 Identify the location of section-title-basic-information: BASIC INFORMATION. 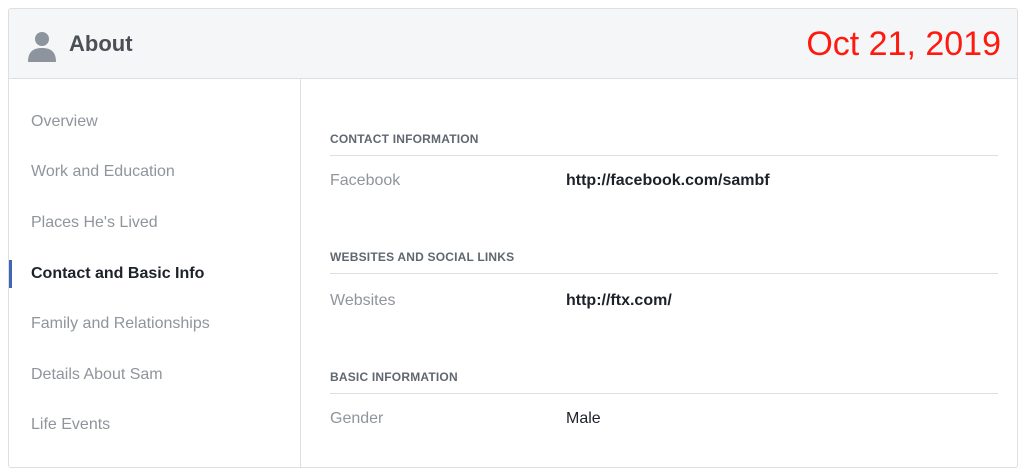
(664, 381).